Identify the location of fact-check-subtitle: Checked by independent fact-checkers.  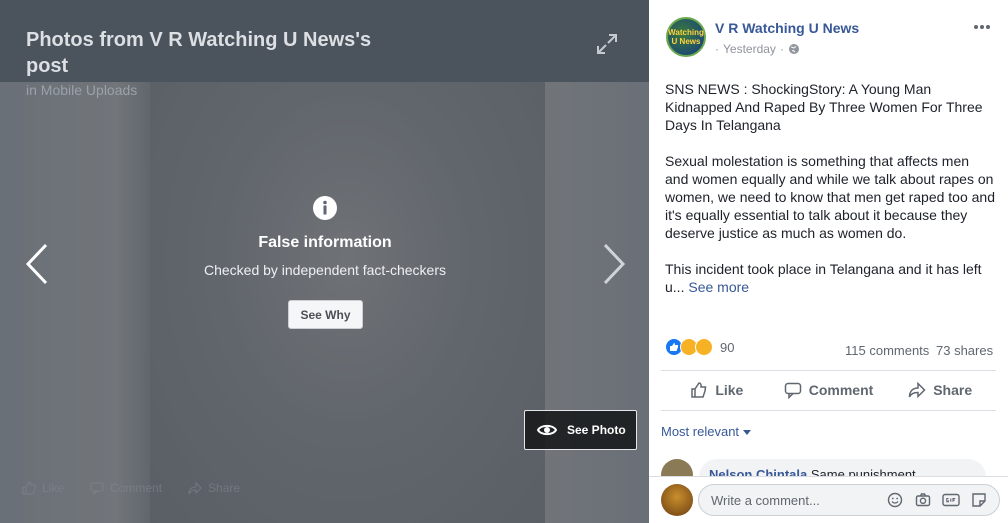
(325, 270).